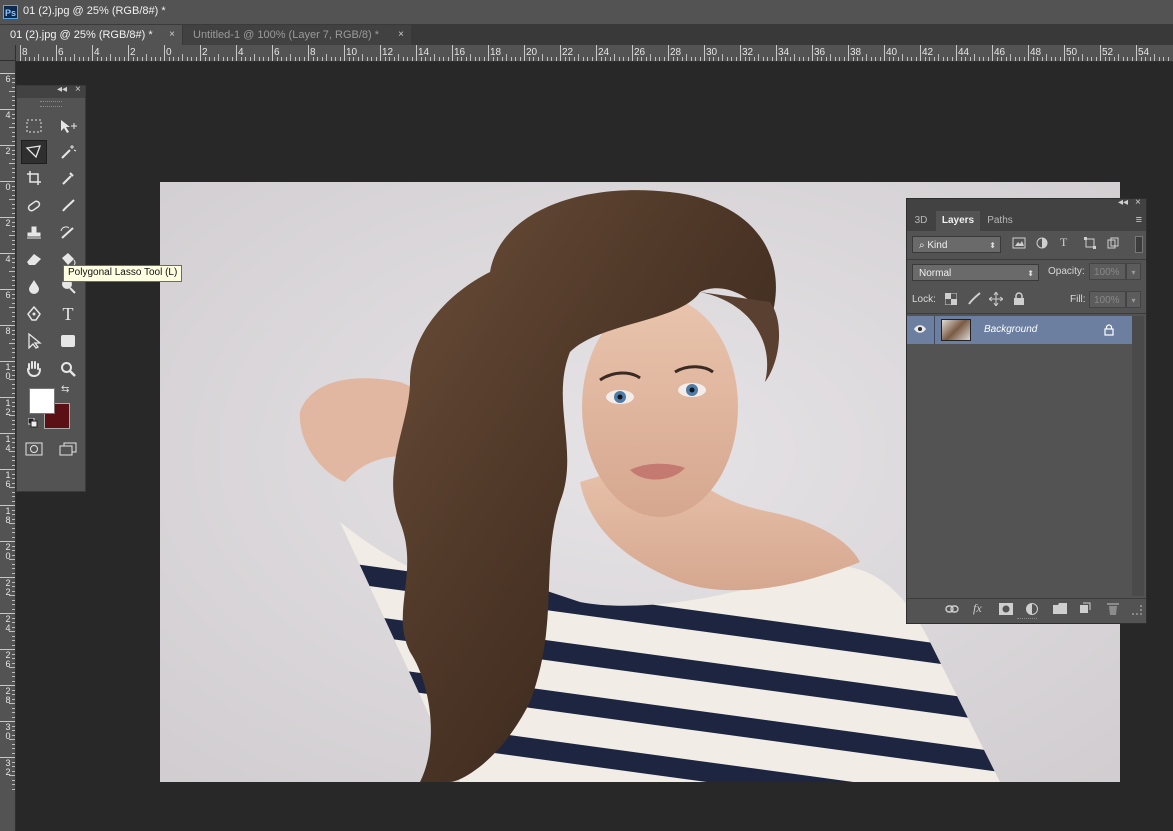  What do you see at coordinates (68, 126) in the screenshot?
I see `move-tool` at bounding box center [68, 126].